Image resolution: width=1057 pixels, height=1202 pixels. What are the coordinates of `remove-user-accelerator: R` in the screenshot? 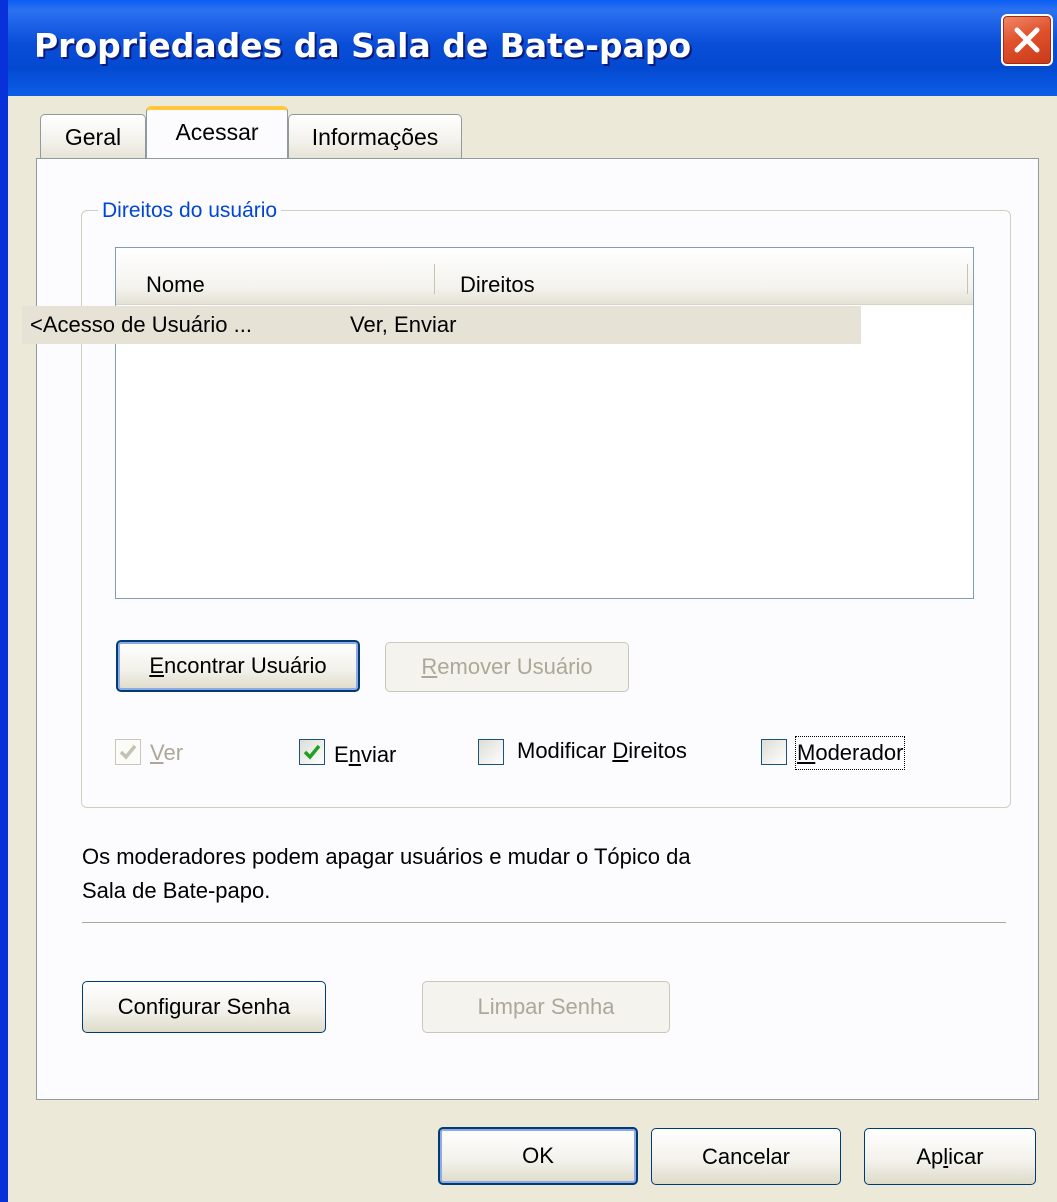 It's located at (429, 666).